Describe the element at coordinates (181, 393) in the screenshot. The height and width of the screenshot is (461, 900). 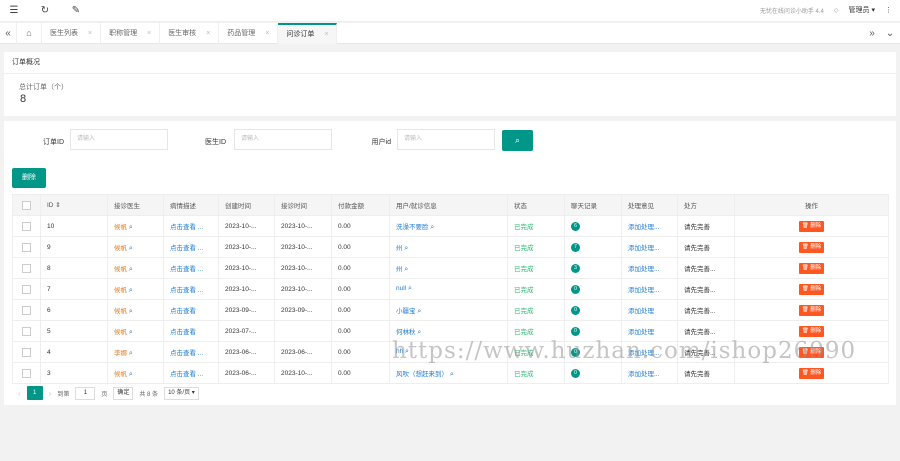
I see `page-size-select: 10 条/页 ▾` at that location.